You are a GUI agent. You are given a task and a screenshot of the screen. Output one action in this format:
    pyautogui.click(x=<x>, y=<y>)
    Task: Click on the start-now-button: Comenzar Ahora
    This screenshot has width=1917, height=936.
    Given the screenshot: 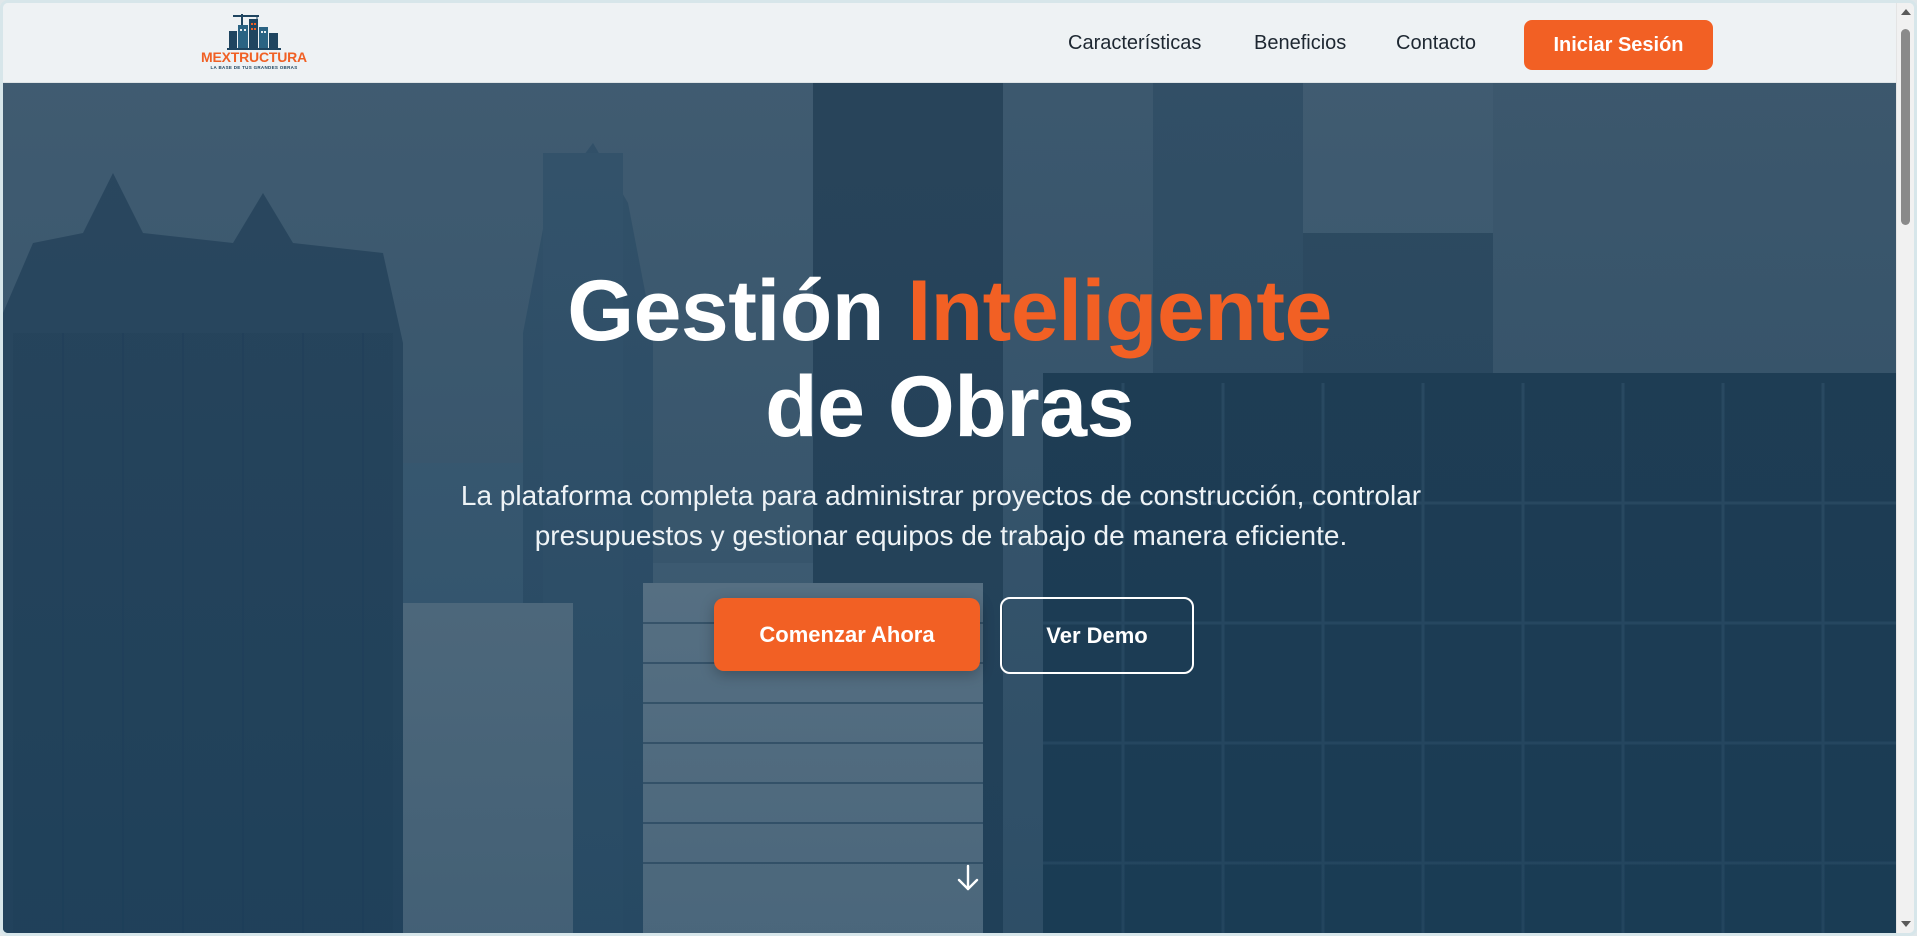 What is the action you would take?
    pyautogui.click(x=847, y=634)
    